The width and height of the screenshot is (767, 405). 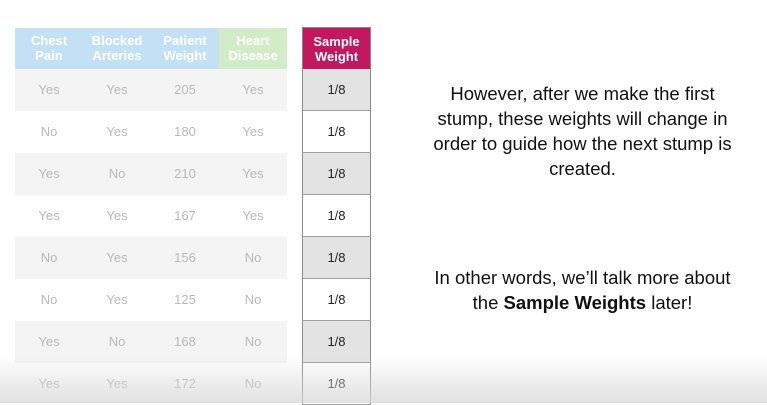 I want to click on cell-patient-weight: 205, so click(x=185, y=90).